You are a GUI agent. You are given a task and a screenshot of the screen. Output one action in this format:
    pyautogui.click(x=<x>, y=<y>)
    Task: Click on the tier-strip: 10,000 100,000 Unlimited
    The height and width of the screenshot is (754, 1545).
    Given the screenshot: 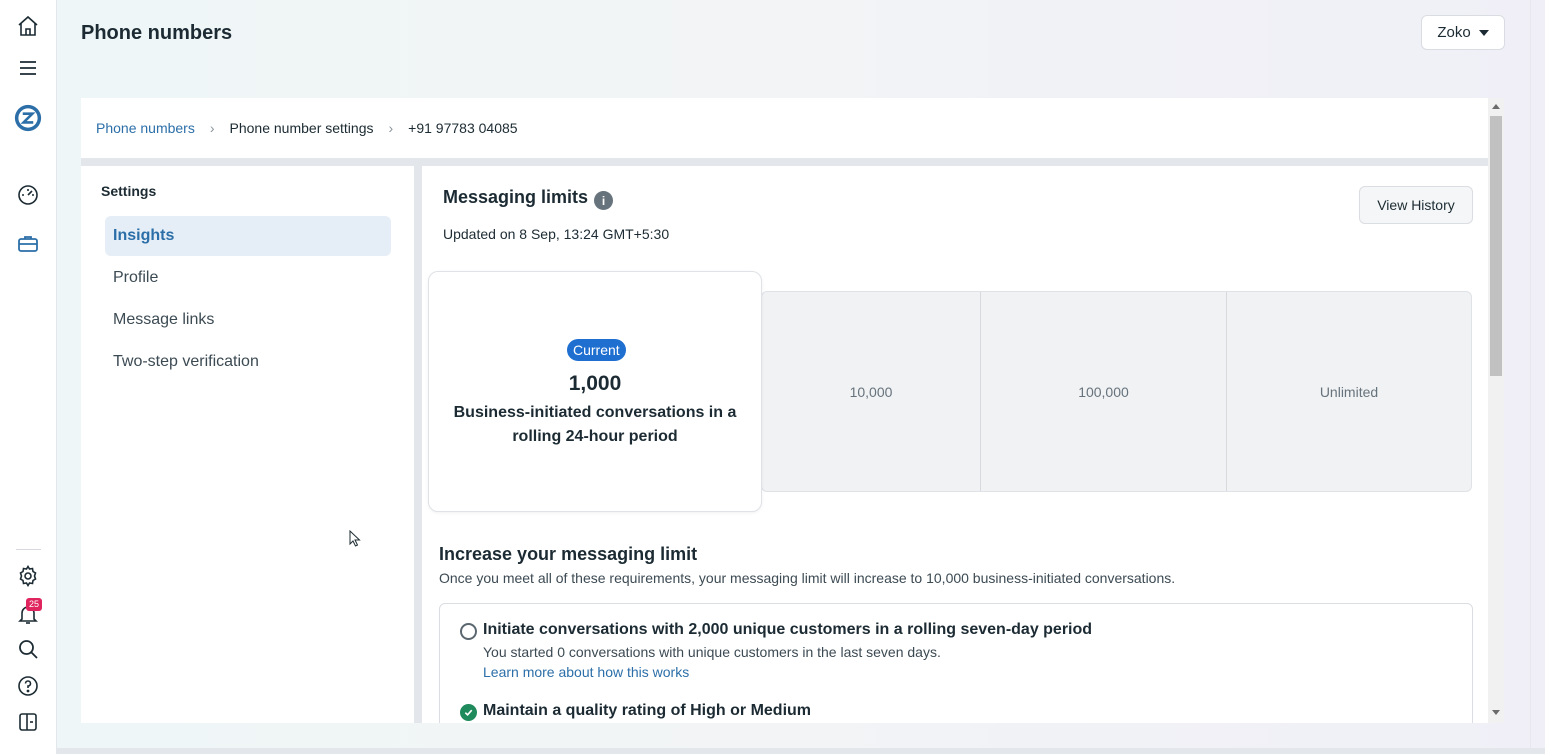 What is the action you would take?
    pyautogui.click(x=1116, y=391)
    